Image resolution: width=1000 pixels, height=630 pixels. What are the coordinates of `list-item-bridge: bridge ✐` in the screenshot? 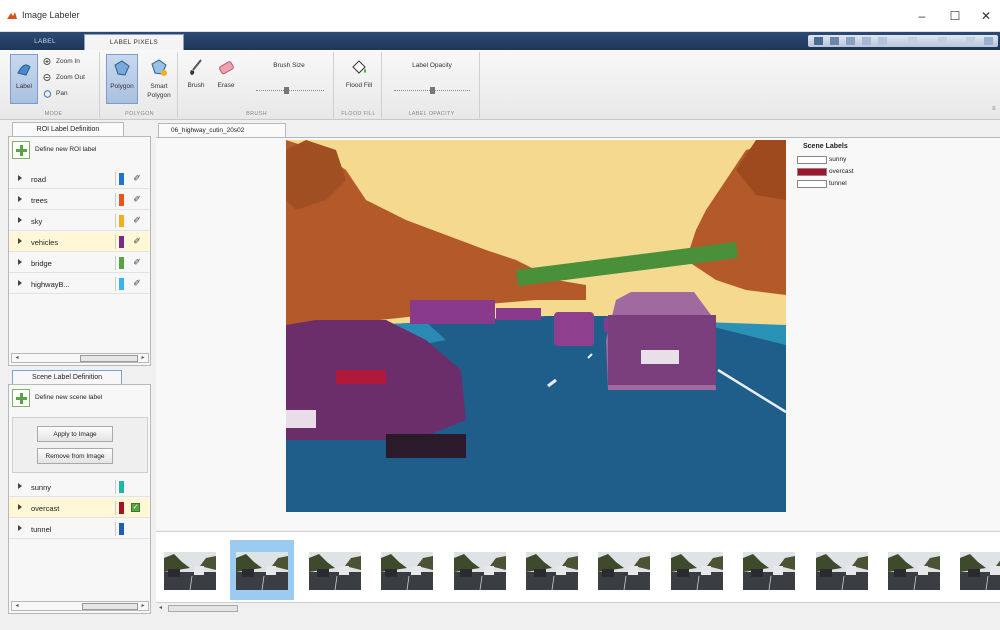 It's located at (79, 263).